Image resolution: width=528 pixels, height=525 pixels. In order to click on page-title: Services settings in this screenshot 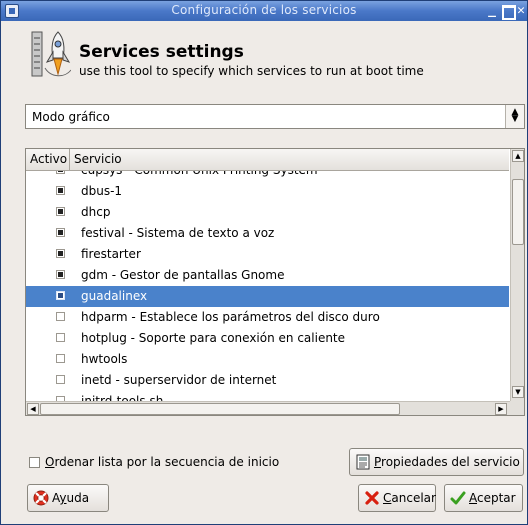, I will do `click(161, 52)`.